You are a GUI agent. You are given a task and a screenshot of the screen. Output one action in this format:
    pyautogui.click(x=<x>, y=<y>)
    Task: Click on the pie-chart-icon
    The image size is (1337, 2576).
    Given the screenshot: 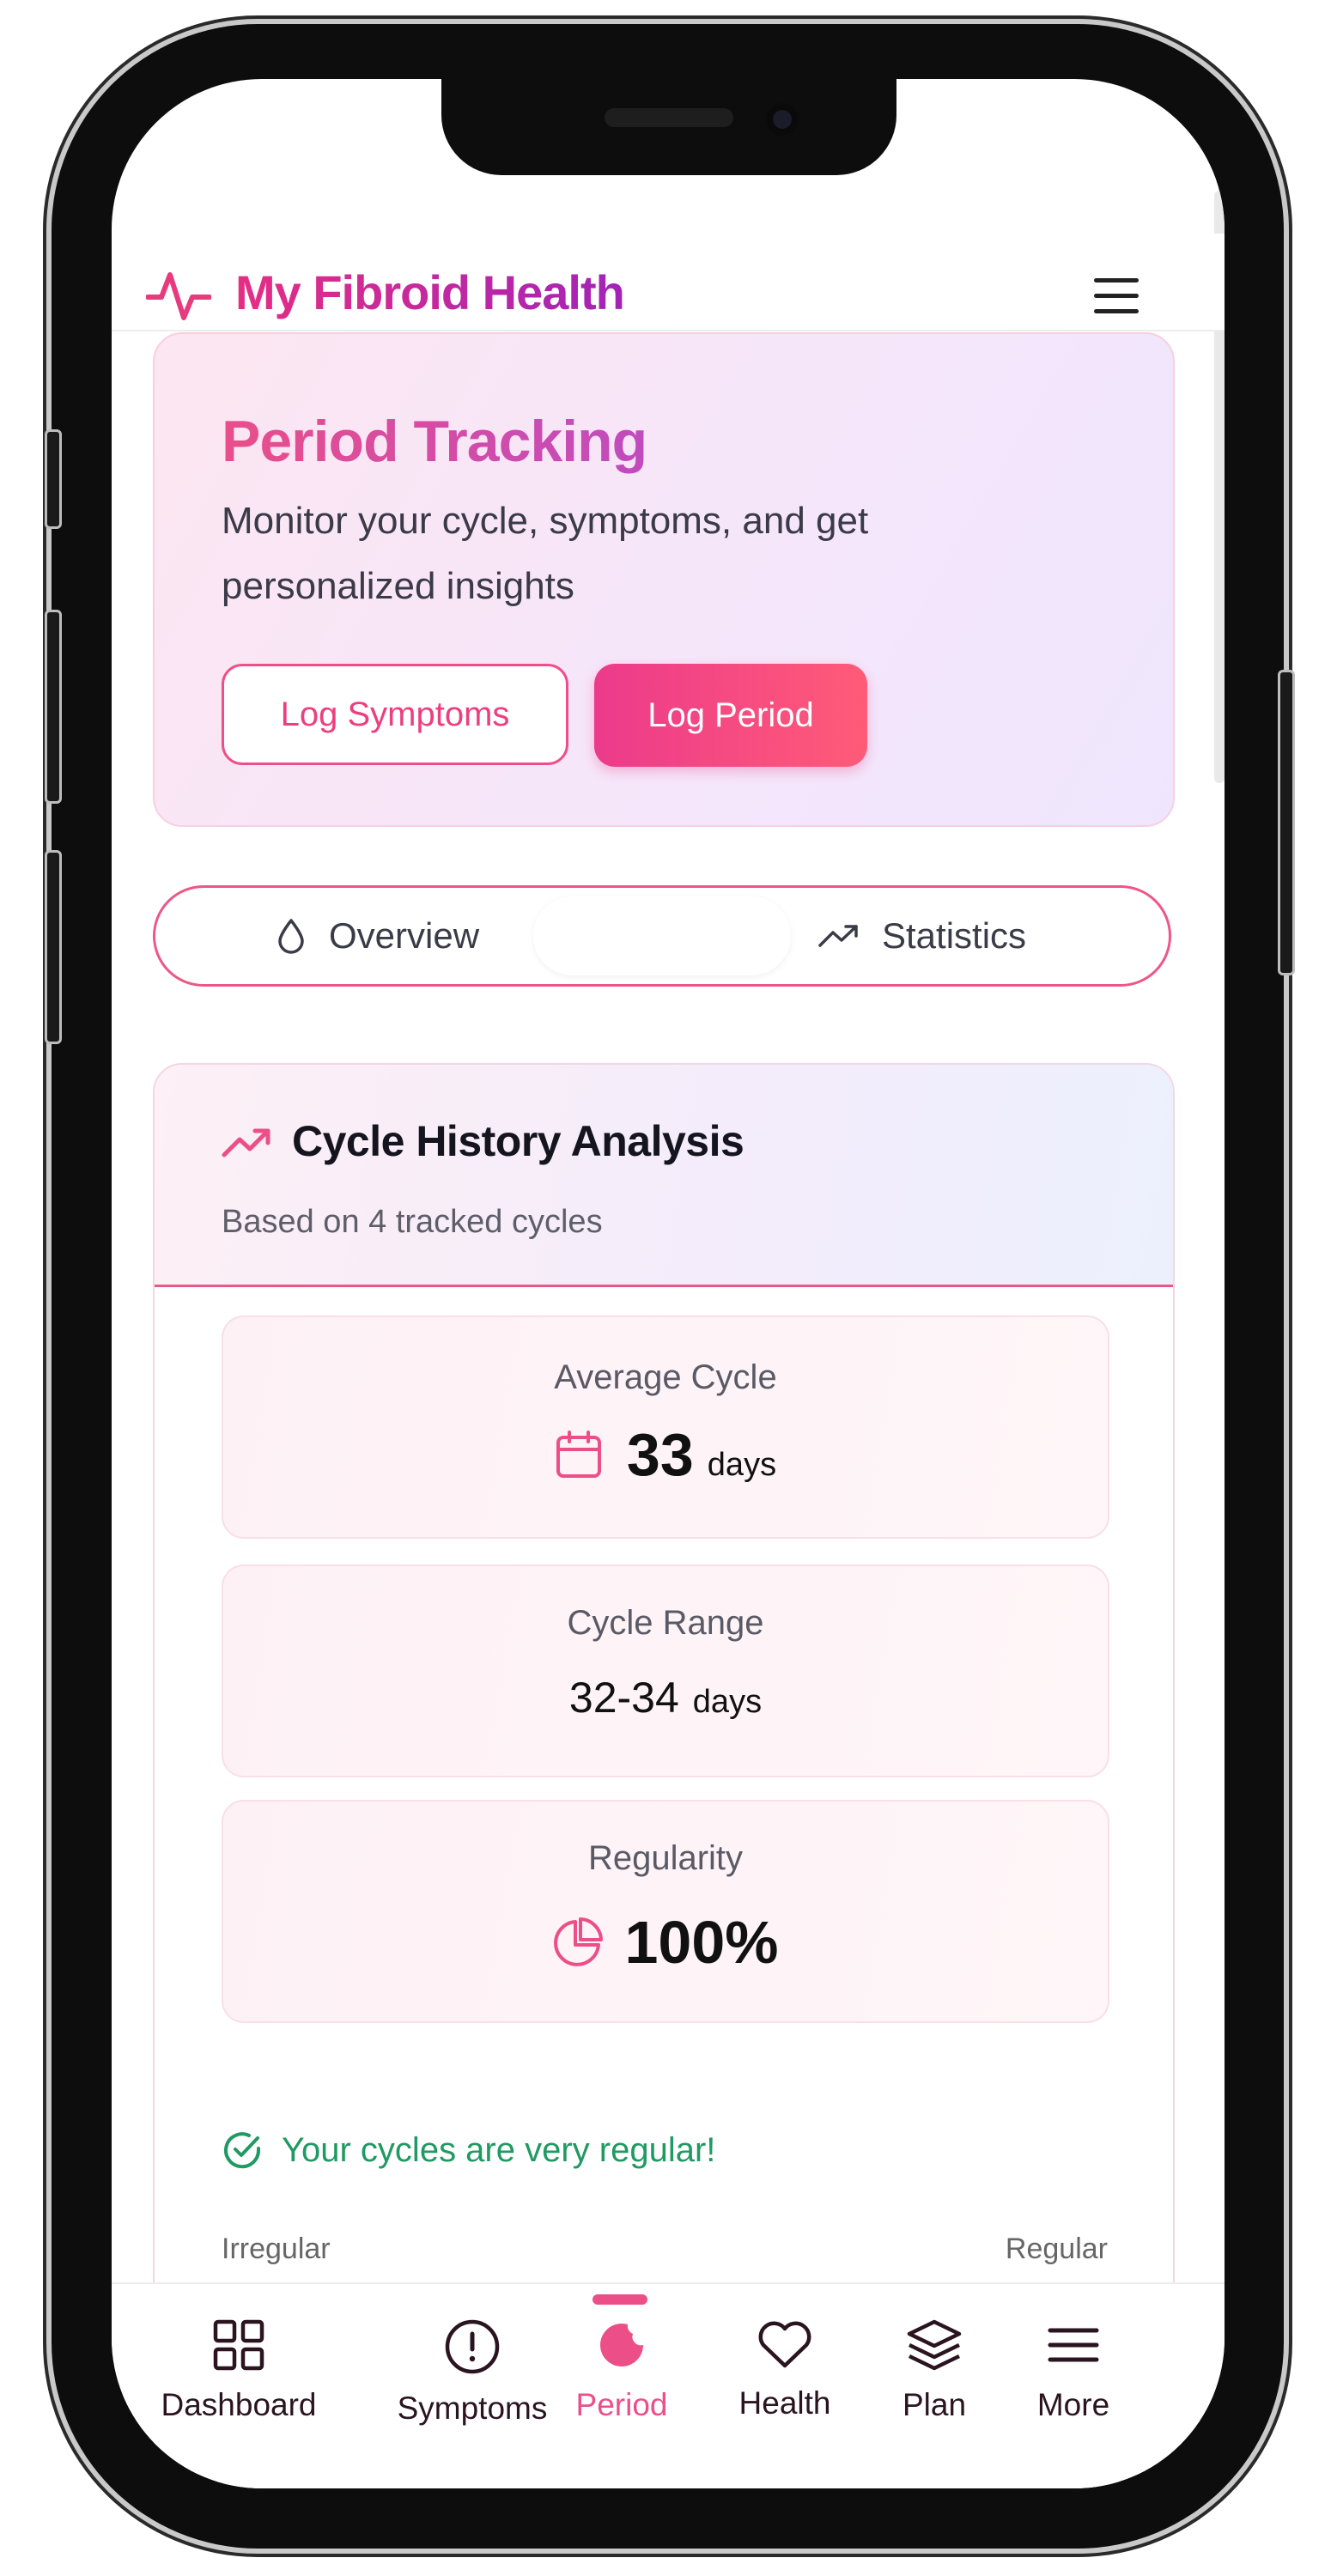 What is the action you would take?
    pyautogui.click(x=579, y=1941)
    